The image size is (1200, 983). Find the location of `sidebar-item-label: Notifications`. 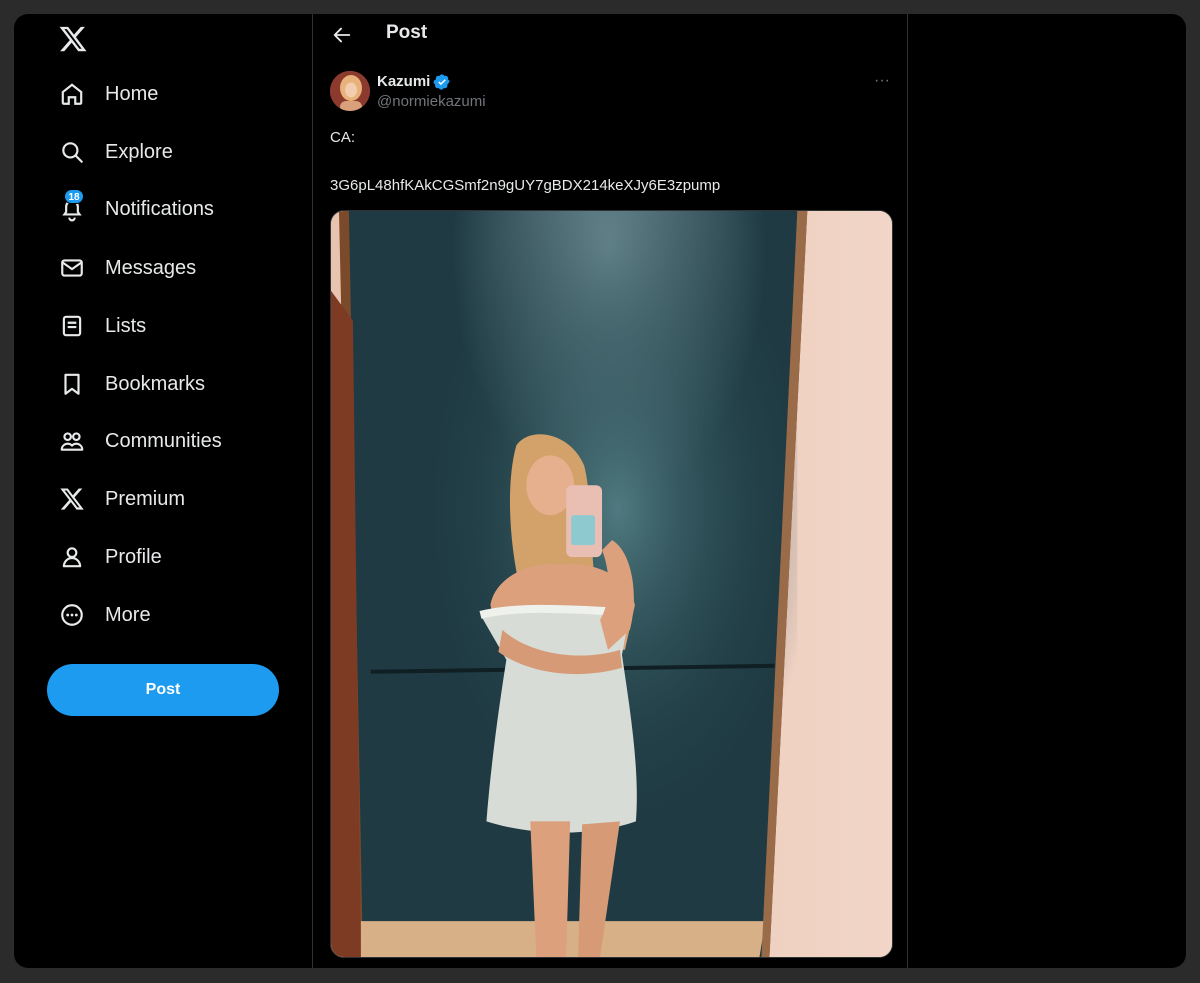

sidebar-item-label: Notifications is located at coordinates (159, 208).